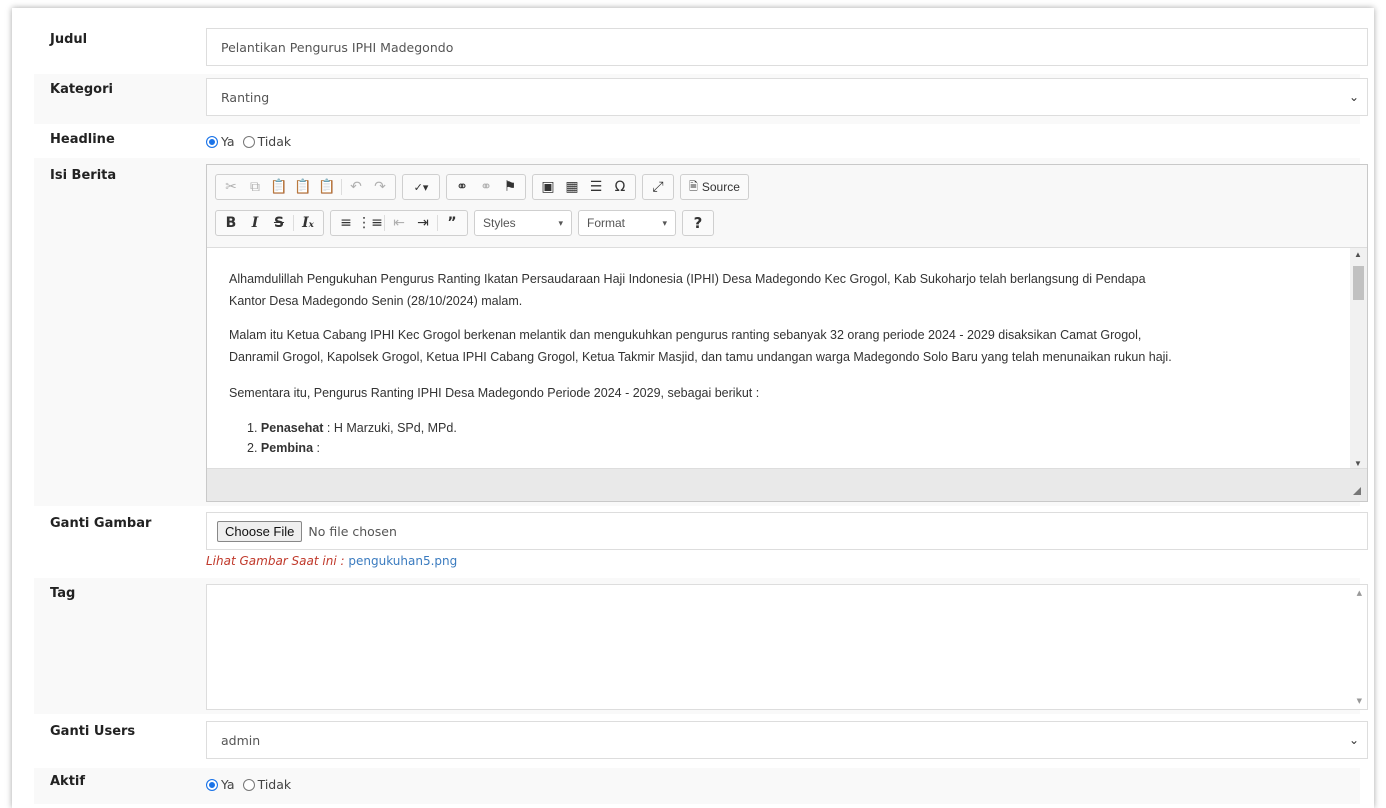 This screenshot has width=1386, height=808. I want to click on indent-icon: ⇥, so click(423, 223).